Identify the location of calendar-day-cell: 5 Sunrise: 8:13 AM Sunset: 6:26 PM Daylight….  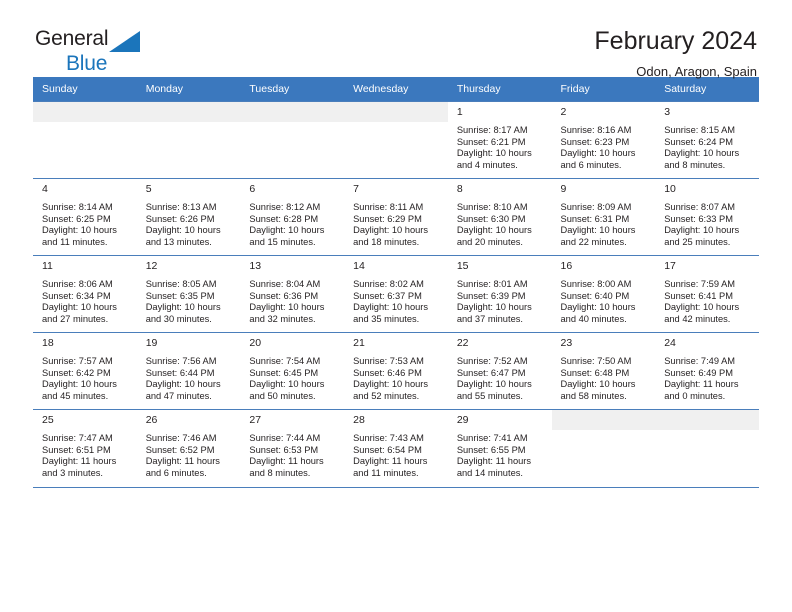
(188, 217).